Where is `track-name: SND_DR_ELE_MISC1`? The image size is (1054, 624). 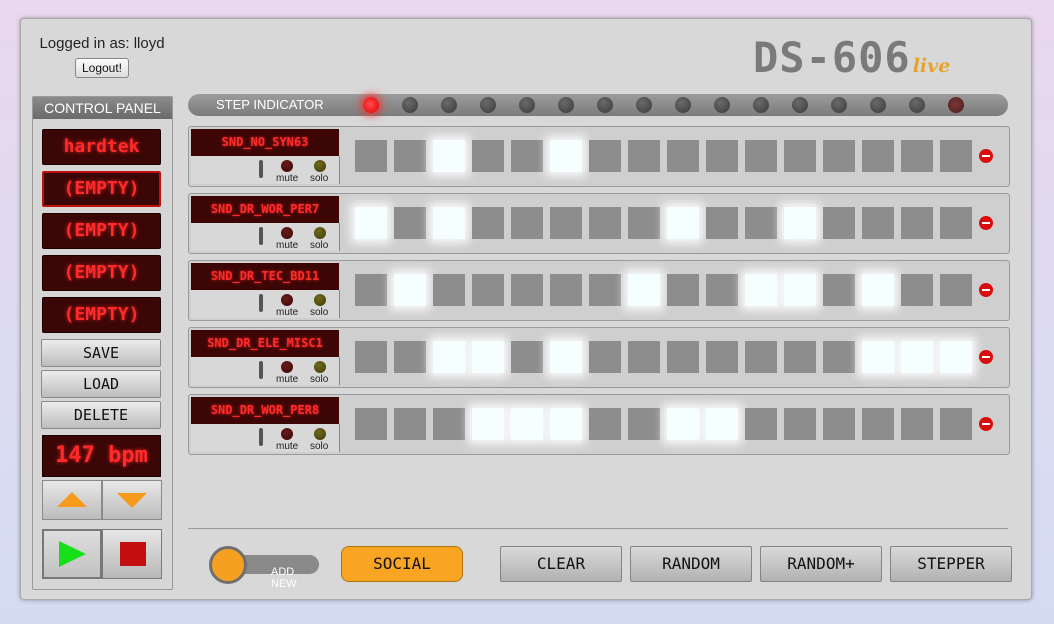
track-name: SND_DR_ELE_MISC1 is located at coordinates (265, 343).